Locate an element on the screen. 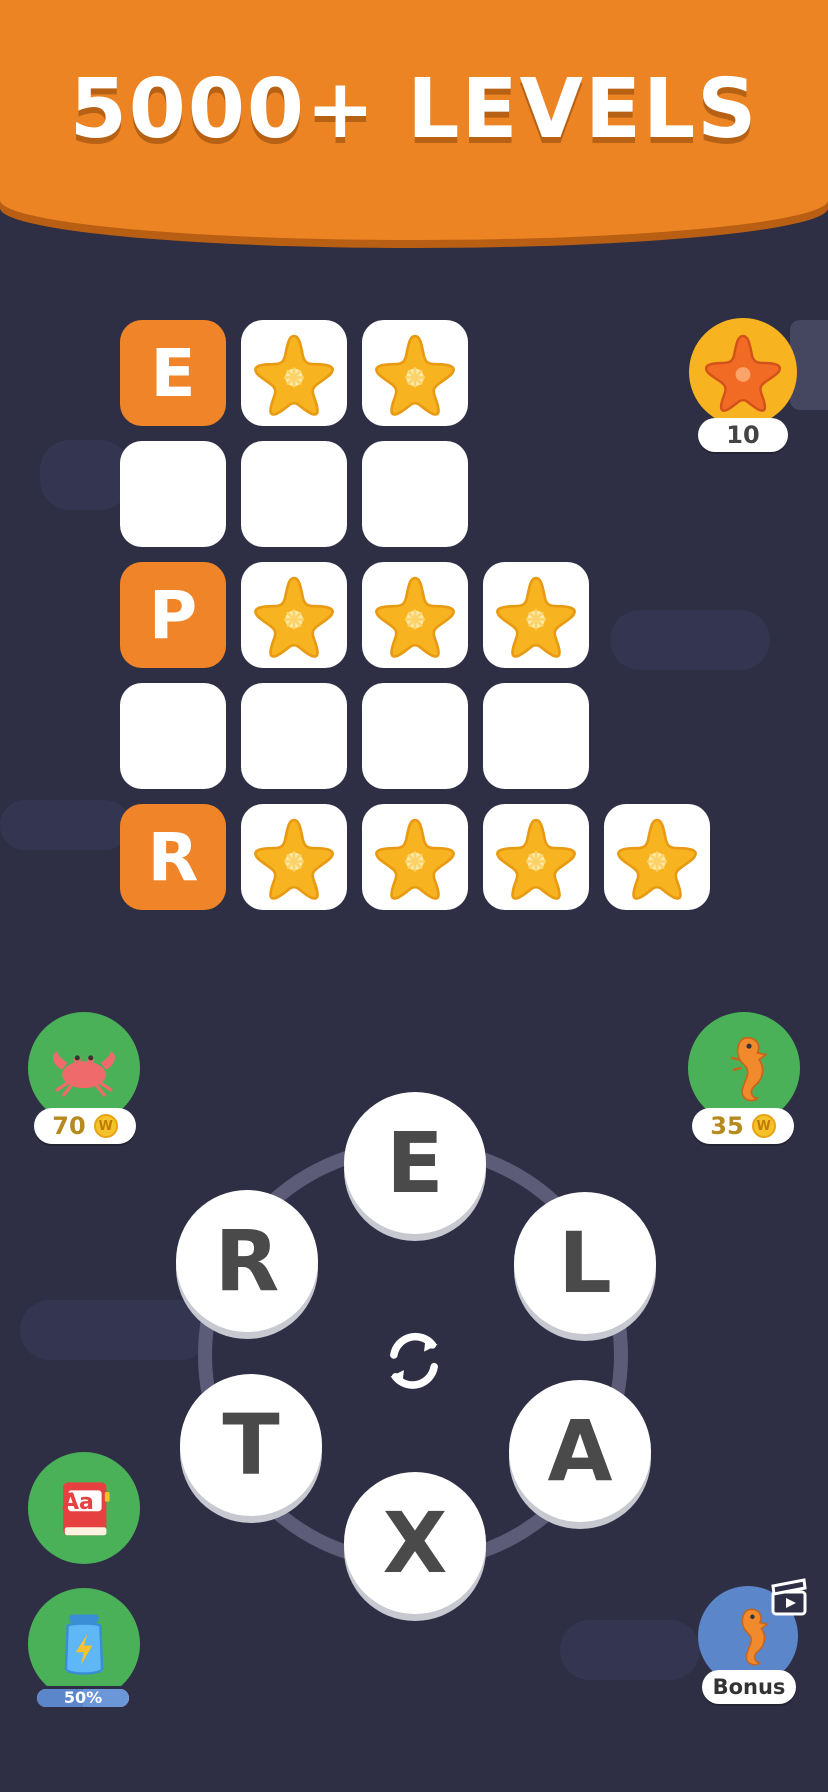 The width and height of the screenshot is (828, 1792). wheel-letter-button: T is located at coordinates (251, 1445).